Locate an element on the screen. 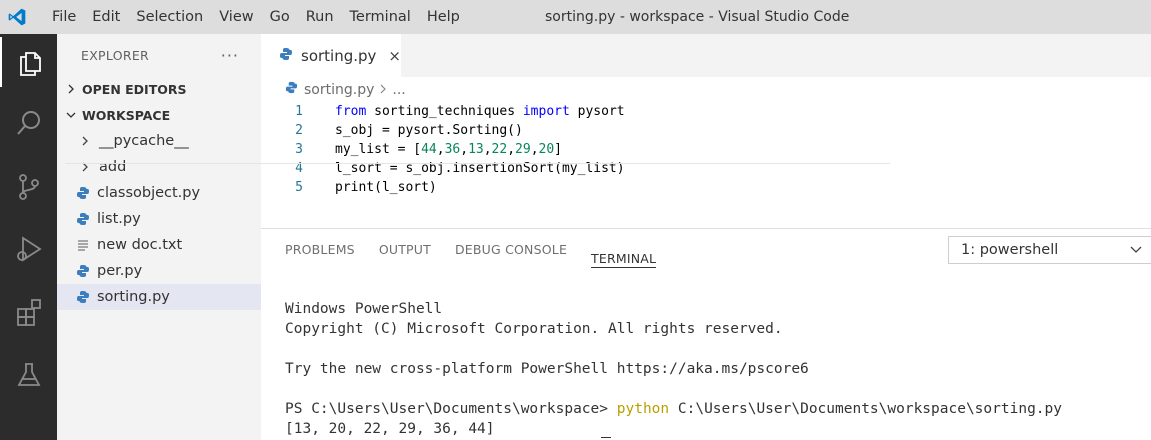 The width and height of the screenshot is (1151, 440). terminal-prompt: PS C:\Users\User\Documents\workspace> is located at coordinates (447, 409).